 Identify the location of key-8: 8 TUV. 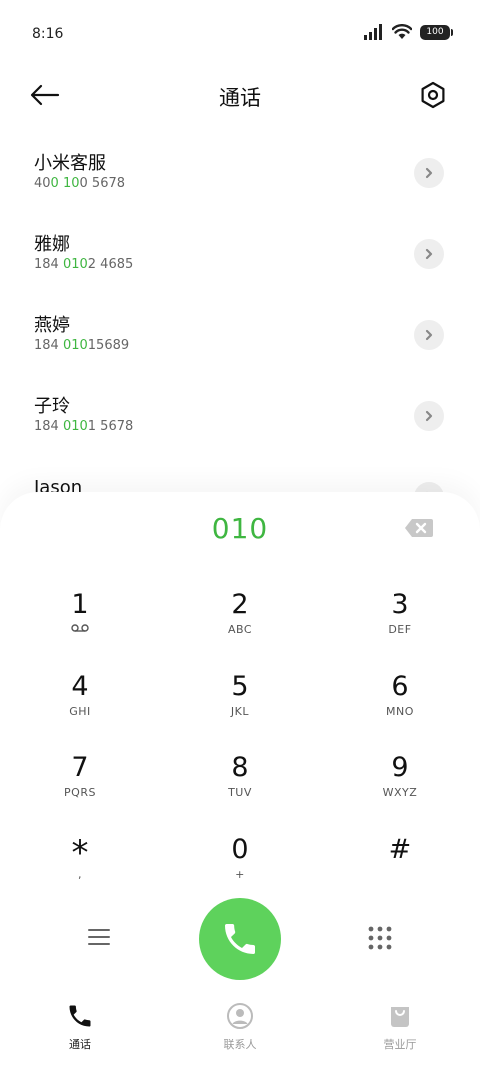
(240, 792).